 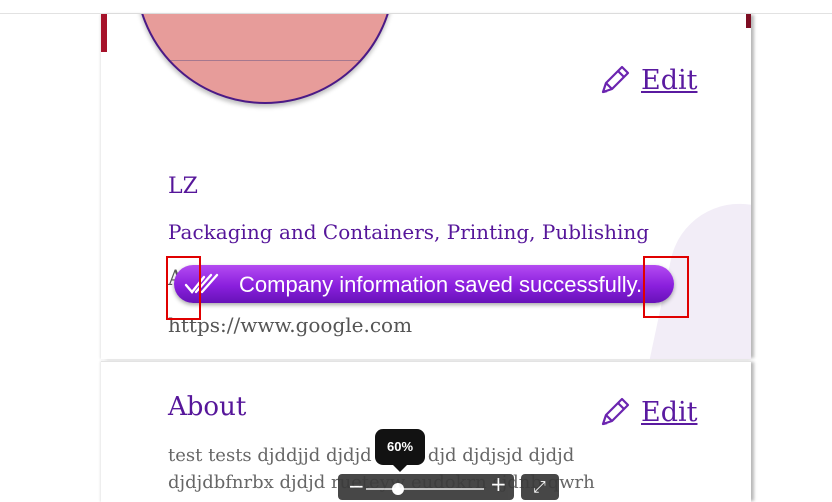 I want to click on success-toast: Company information saved successfully., so click(x=424, y=284).